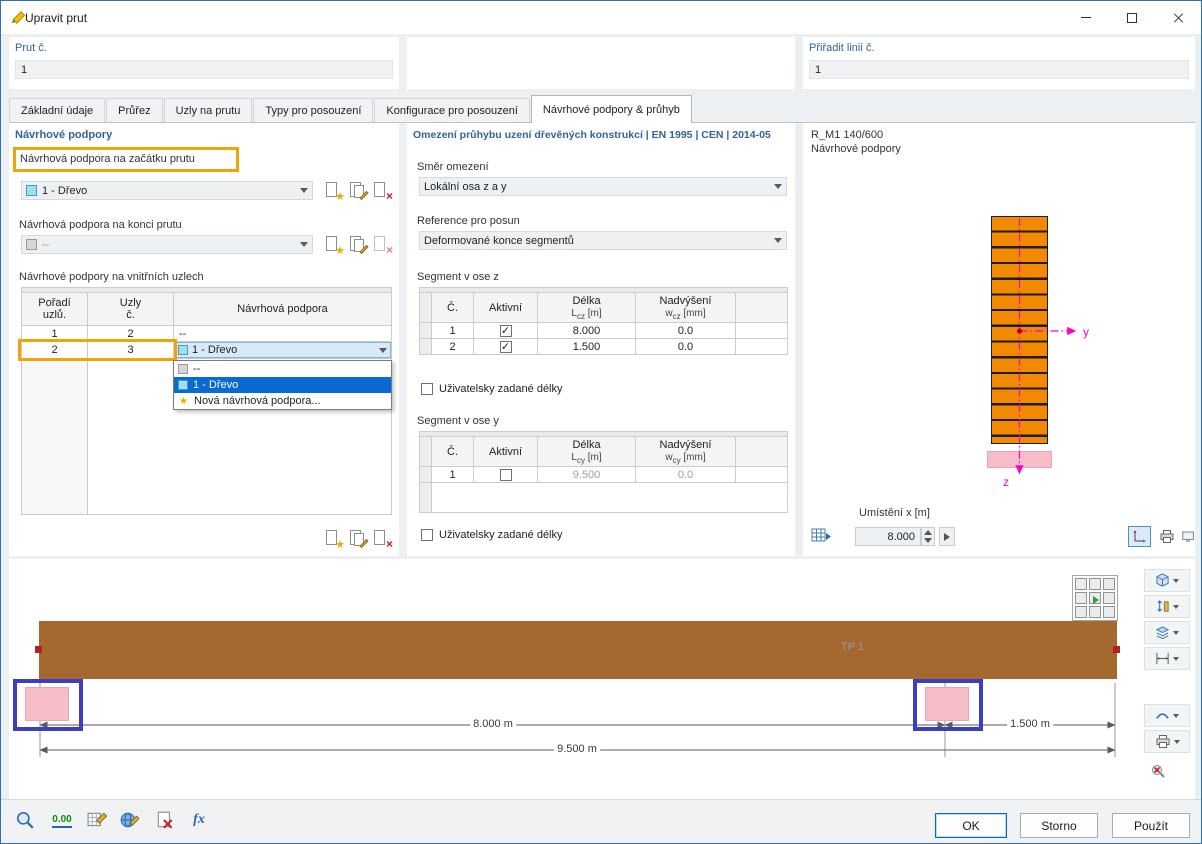 The image size is (1202, 844). What do you see at coordinates (578, 650) in the screenshot?
I see `member-beam` at bounding box center [578, 650].